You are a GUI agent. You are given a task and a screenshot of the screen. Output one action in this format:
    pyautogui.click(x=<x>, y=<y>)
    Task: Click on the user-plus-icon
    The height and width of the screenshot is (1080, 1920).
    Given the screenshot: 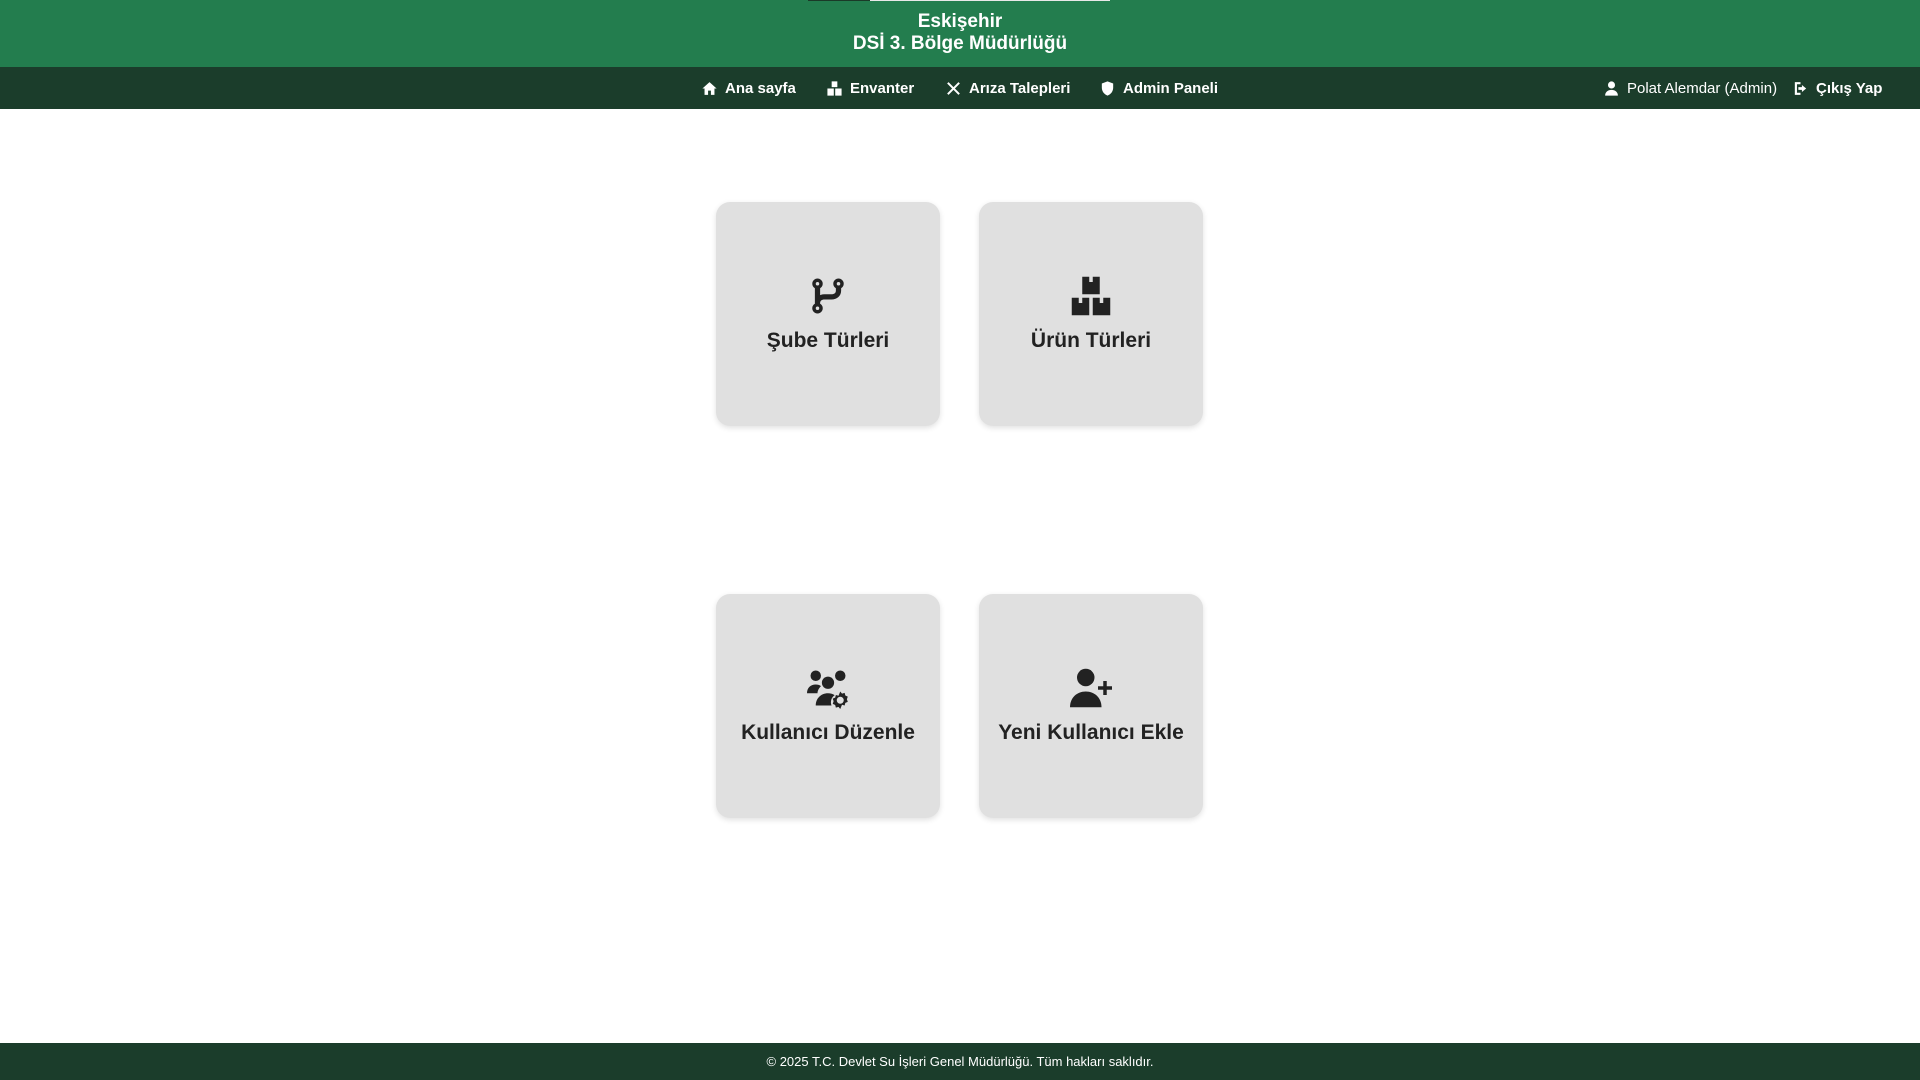 What is the action you would take?
    pyautogui.click(x=1091, y=688)
    